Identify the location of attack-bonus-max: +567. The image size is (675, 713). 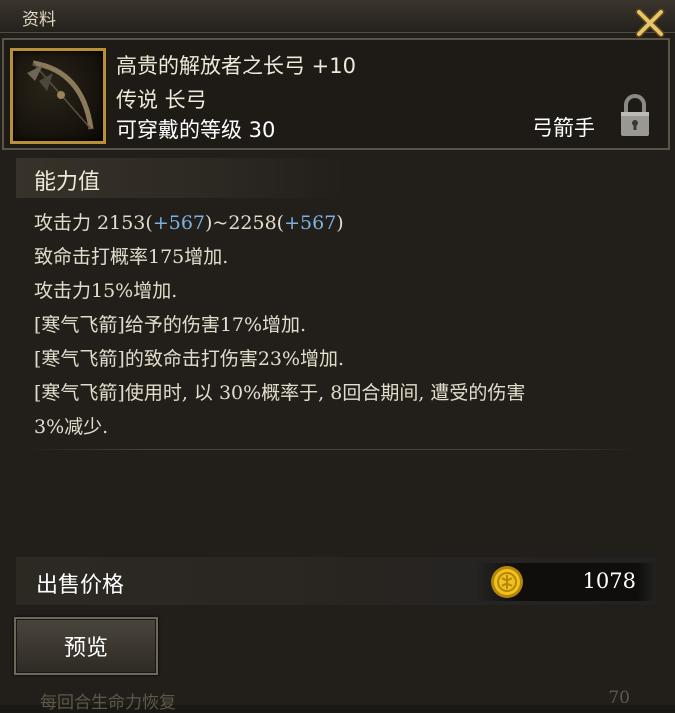
(310, 223).